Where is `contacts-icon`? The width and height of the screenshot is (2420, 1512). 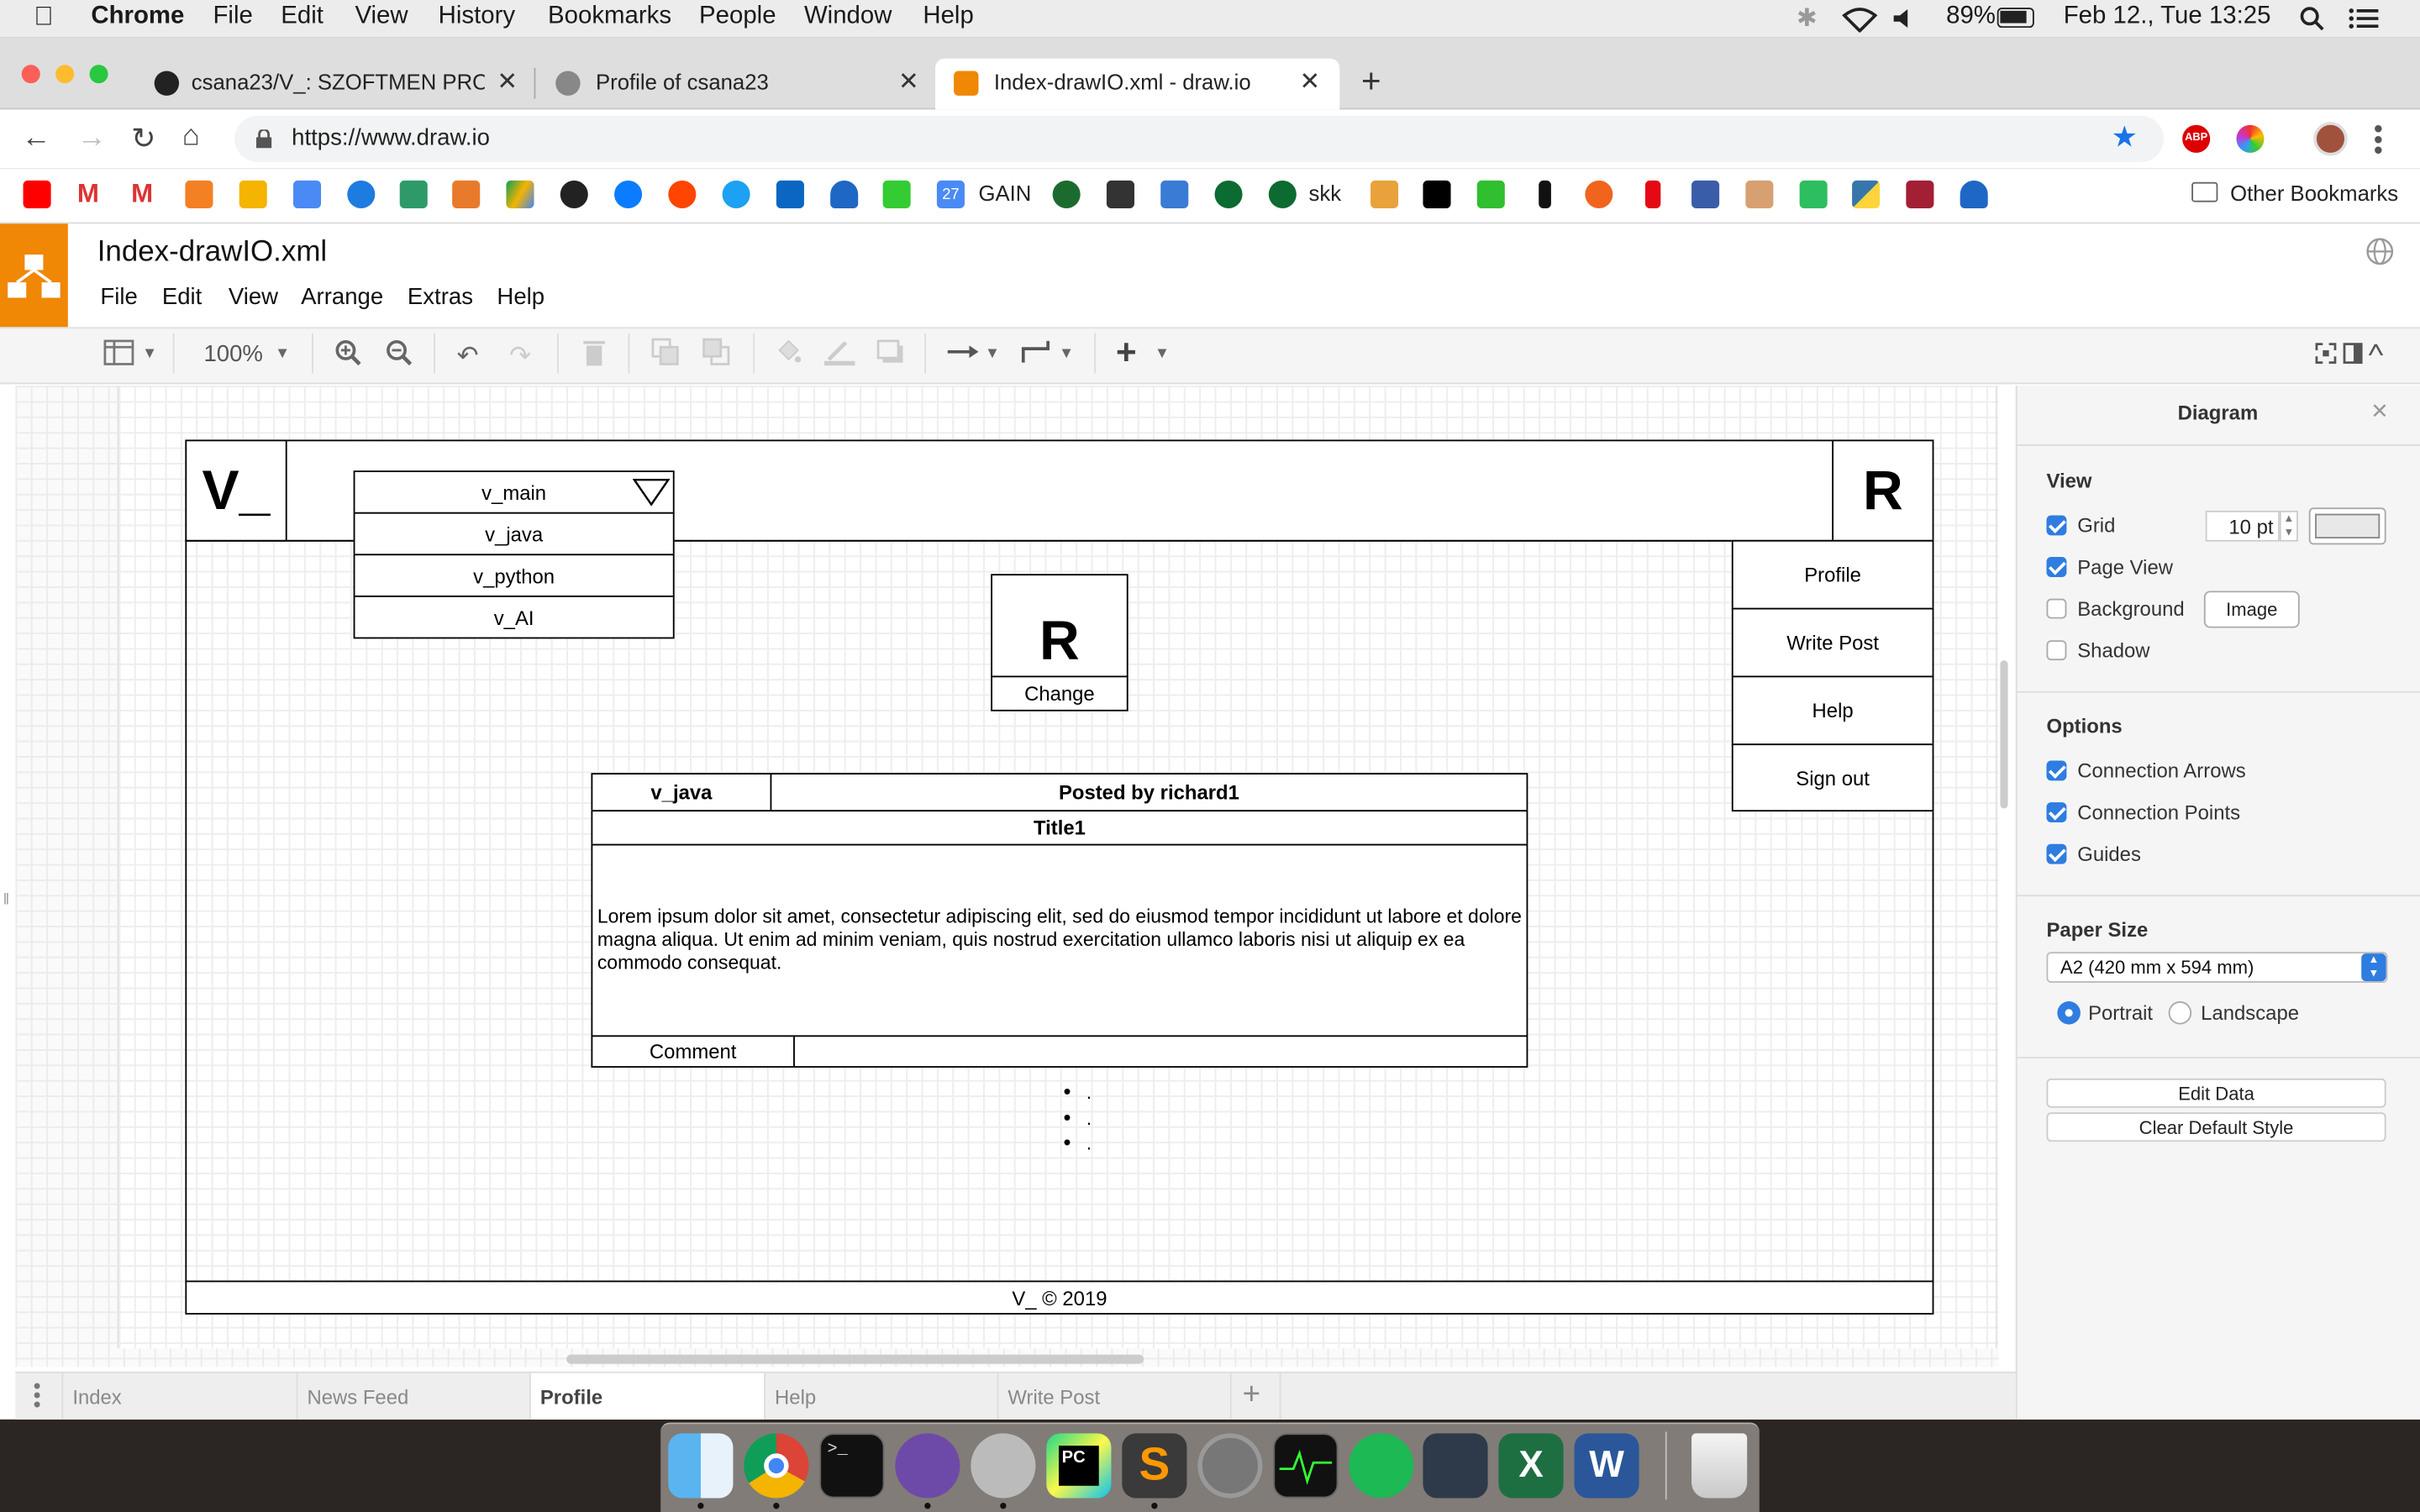
contacts-icon is located at coordinates (466, 194).